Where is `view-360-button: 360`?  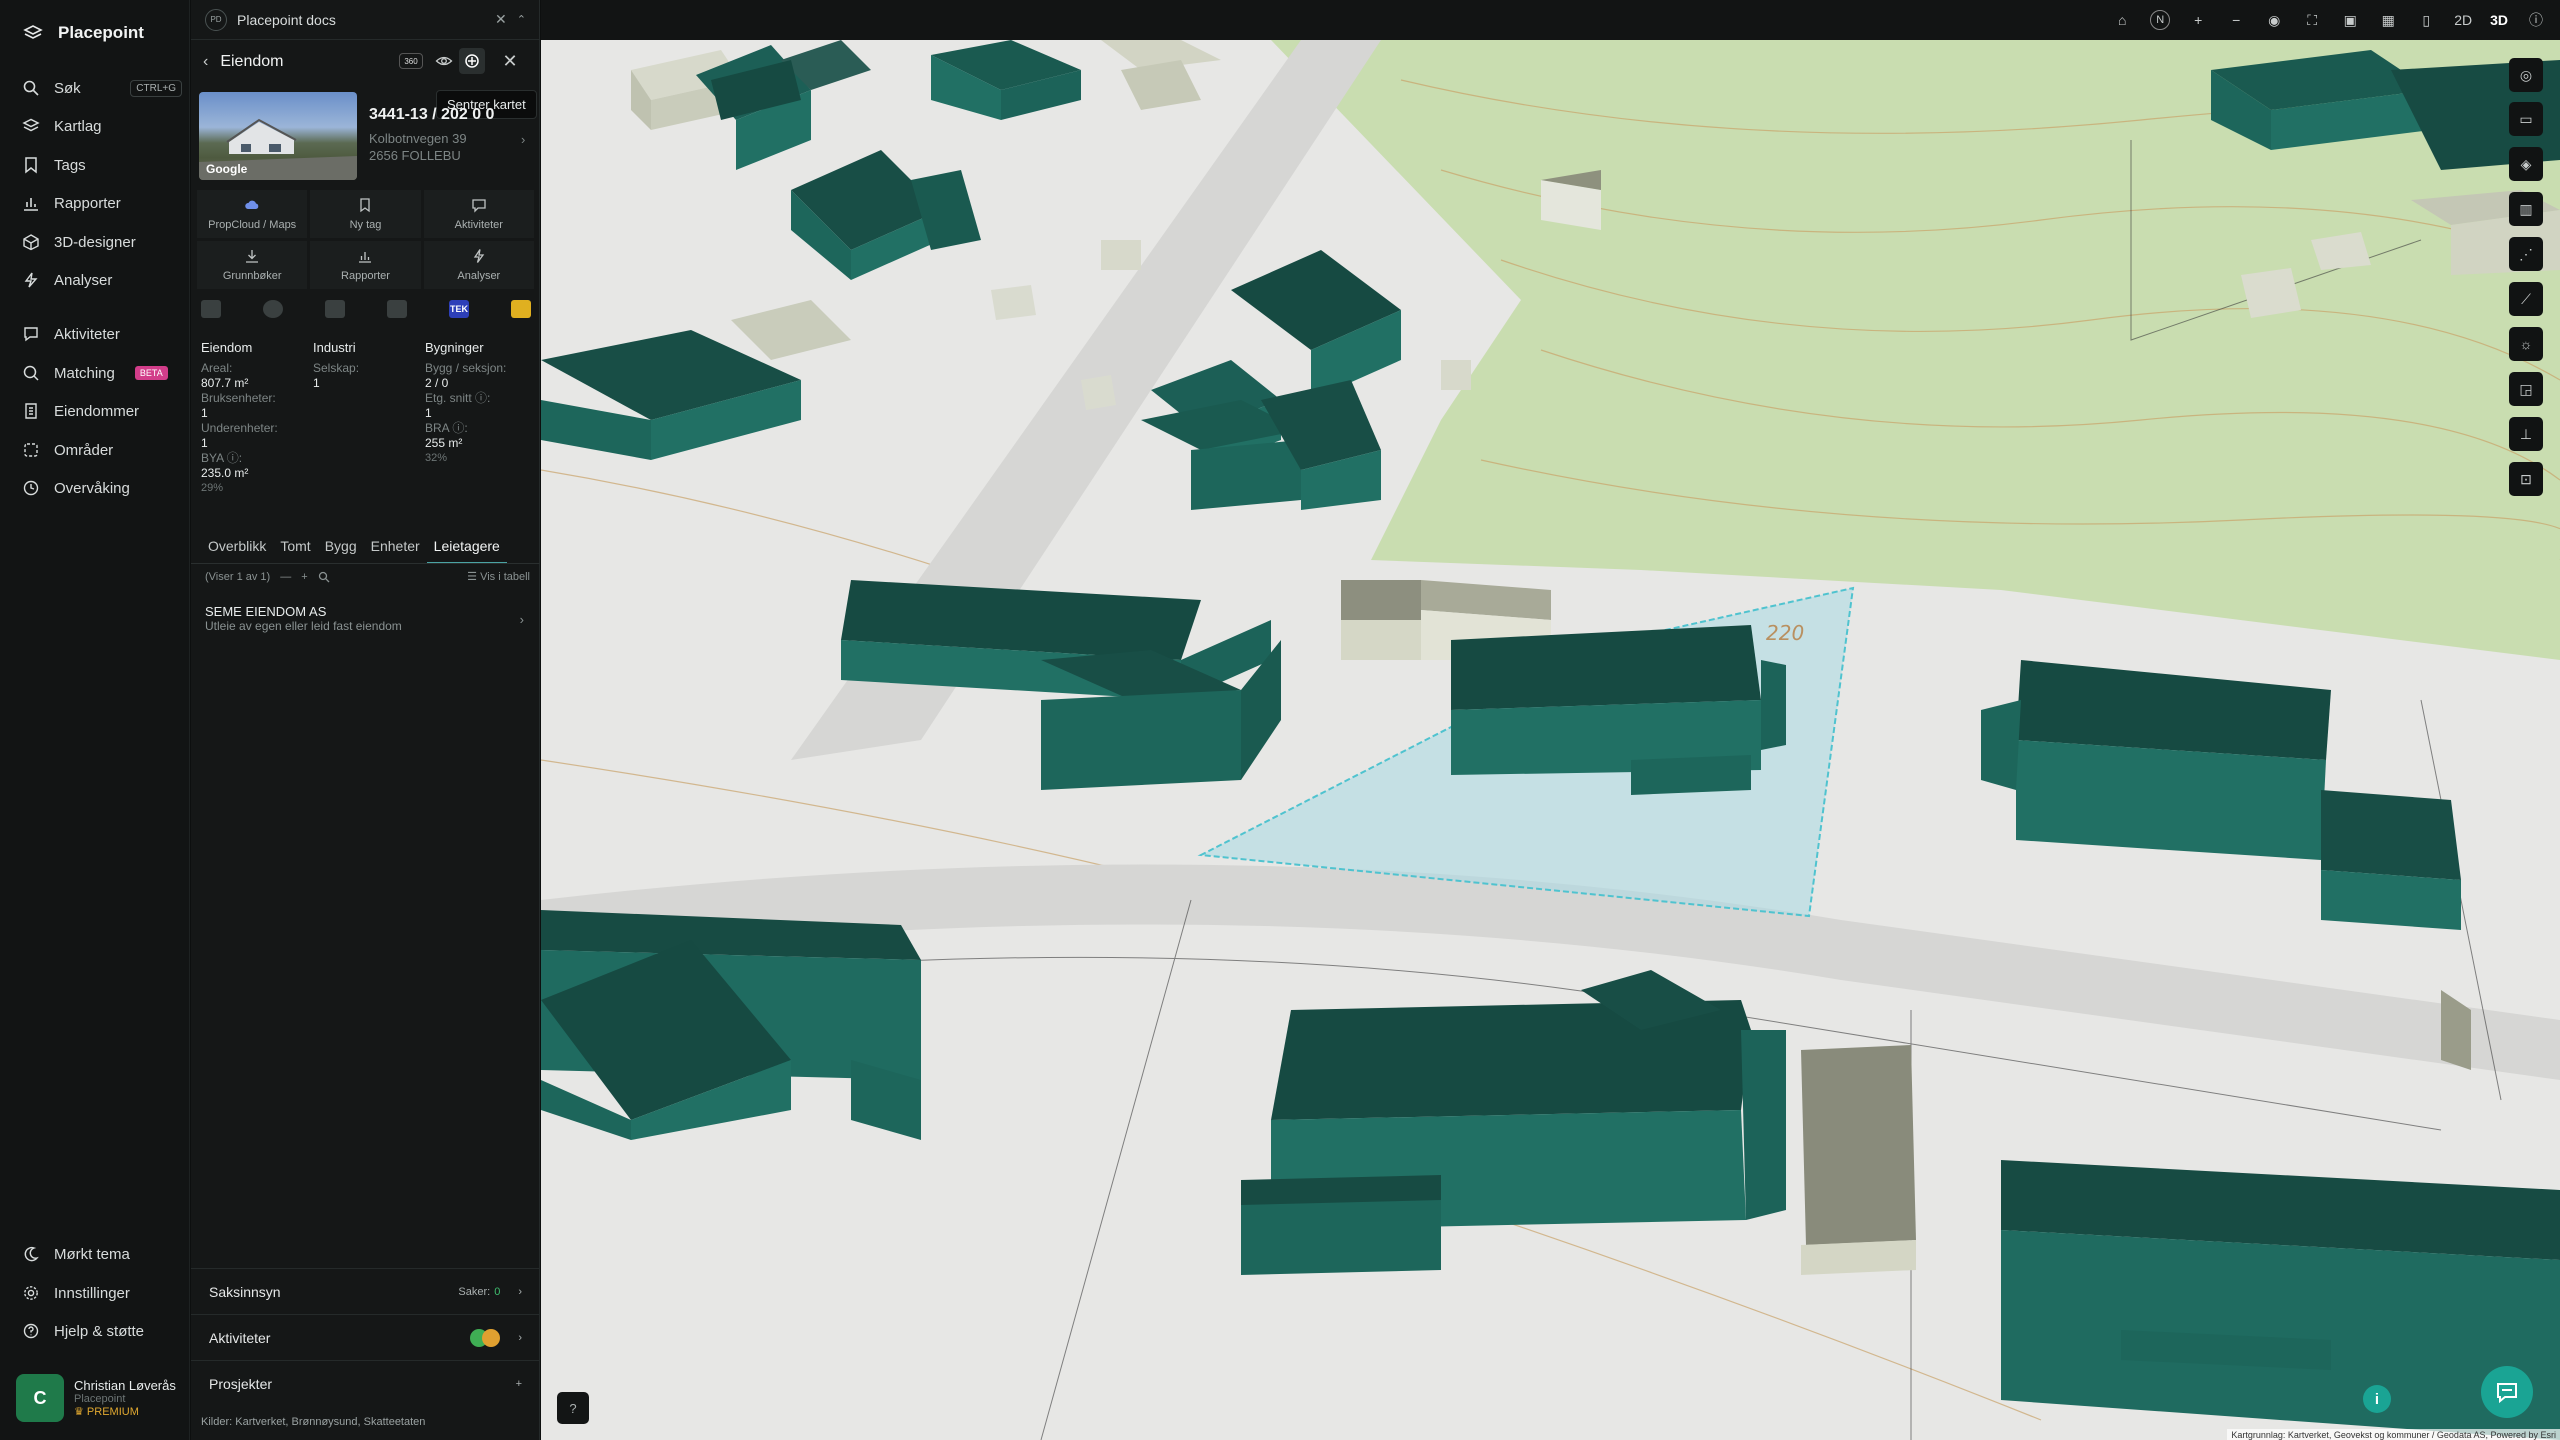 view-360-button: 360 is located at coordinates (411, 61).